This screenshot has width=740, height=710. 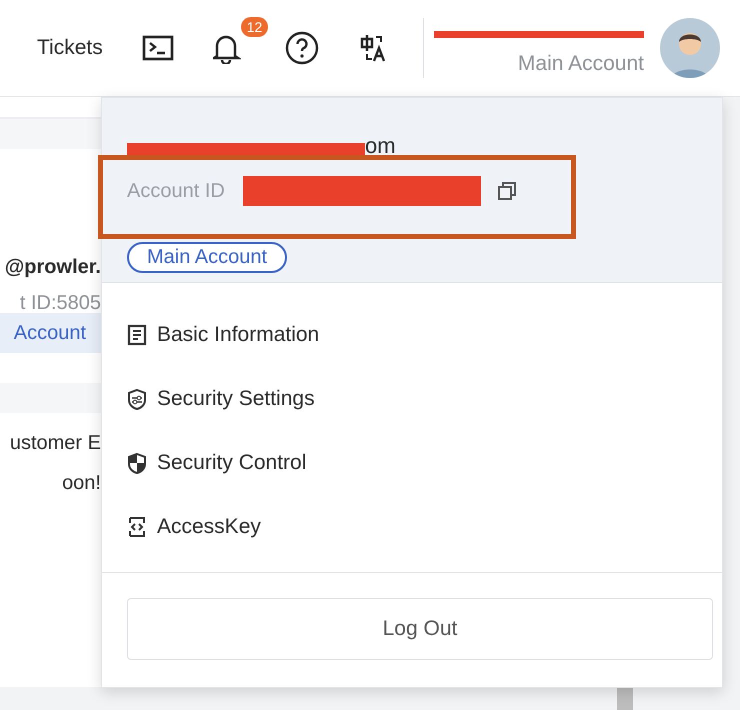 I want to click on background-text: ustomer E, so click(x=54, y=442).